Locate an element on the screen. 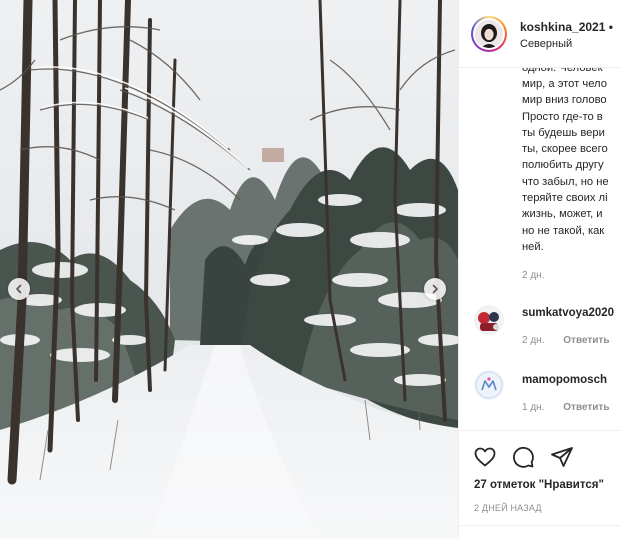 This screenshot has width=620, height=539. caption-line: ты будешь вери is located at coordinates (563, 132).